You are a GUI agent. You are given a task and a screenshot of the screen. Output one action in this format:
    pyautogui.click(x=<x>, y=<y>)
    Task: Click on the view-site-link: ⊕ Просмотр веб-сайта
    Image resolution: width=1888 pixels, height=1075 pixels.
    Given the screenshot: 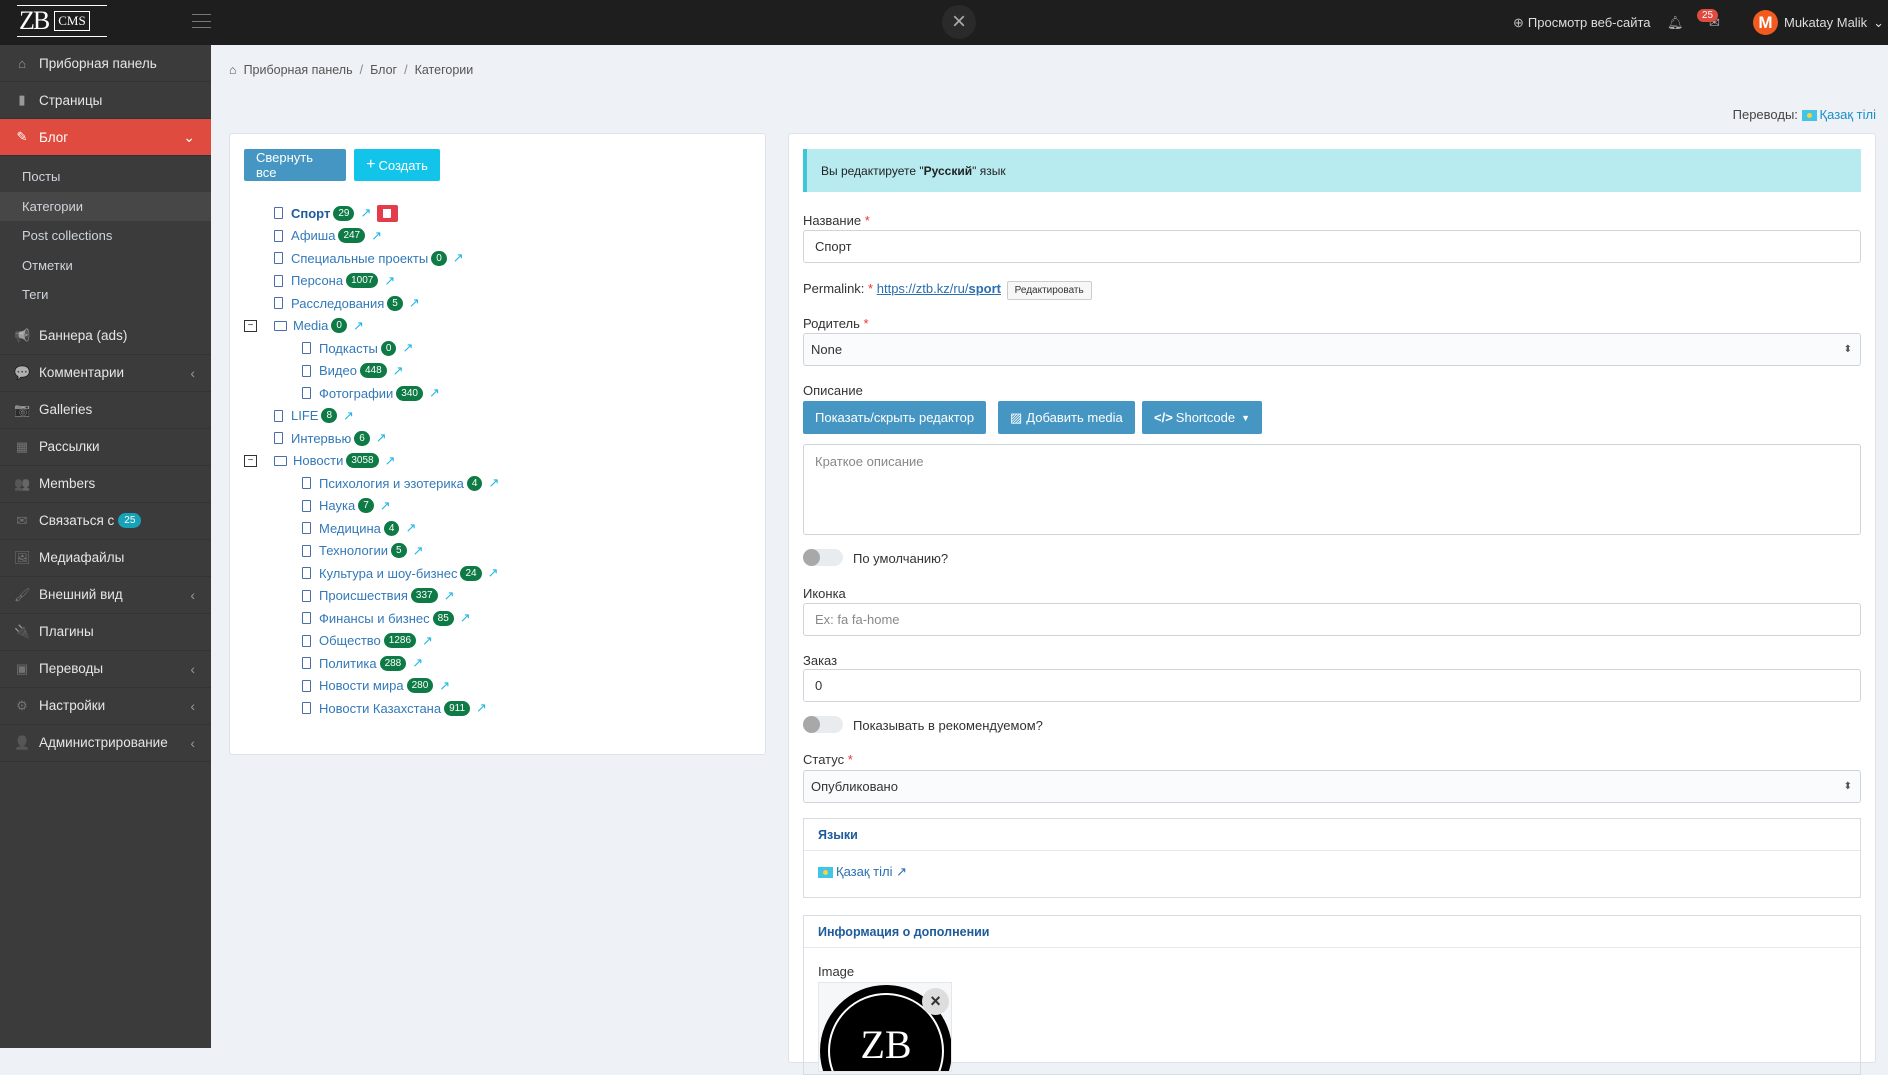 What is the action you would take?
    pyautogui.click(x=1582, y=22)
    